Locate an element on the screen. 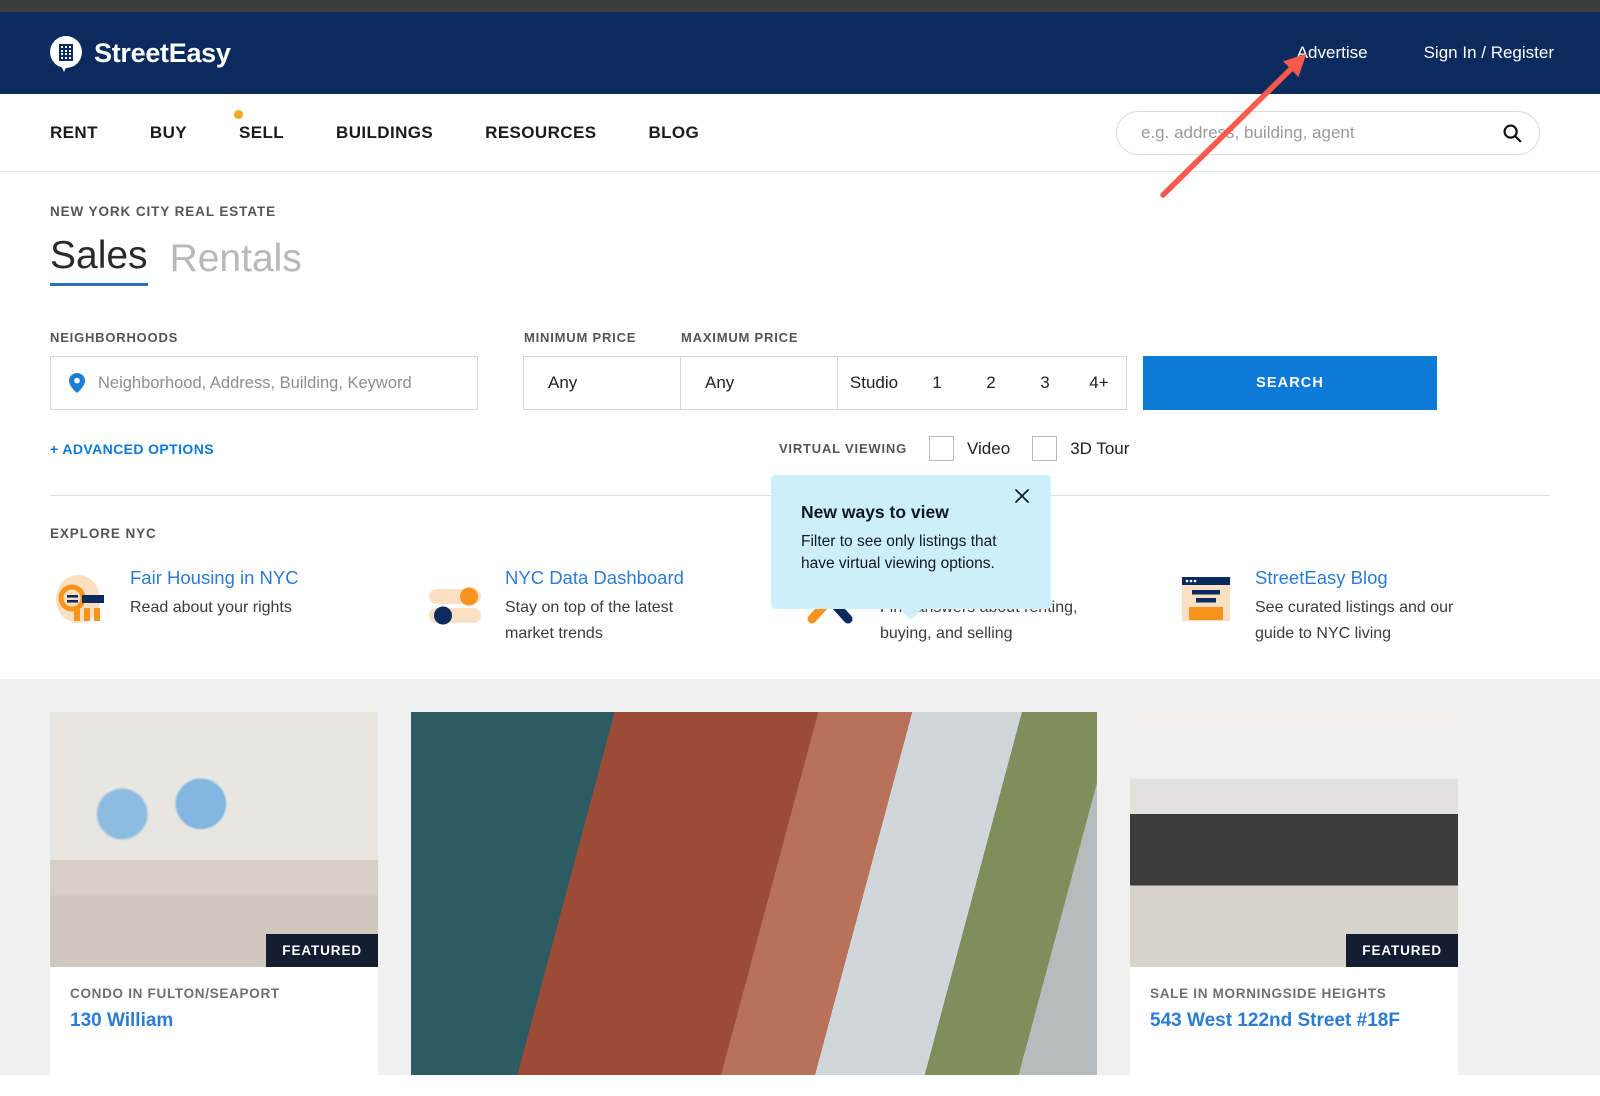  close-icon is located at coordinates (1022, 496).